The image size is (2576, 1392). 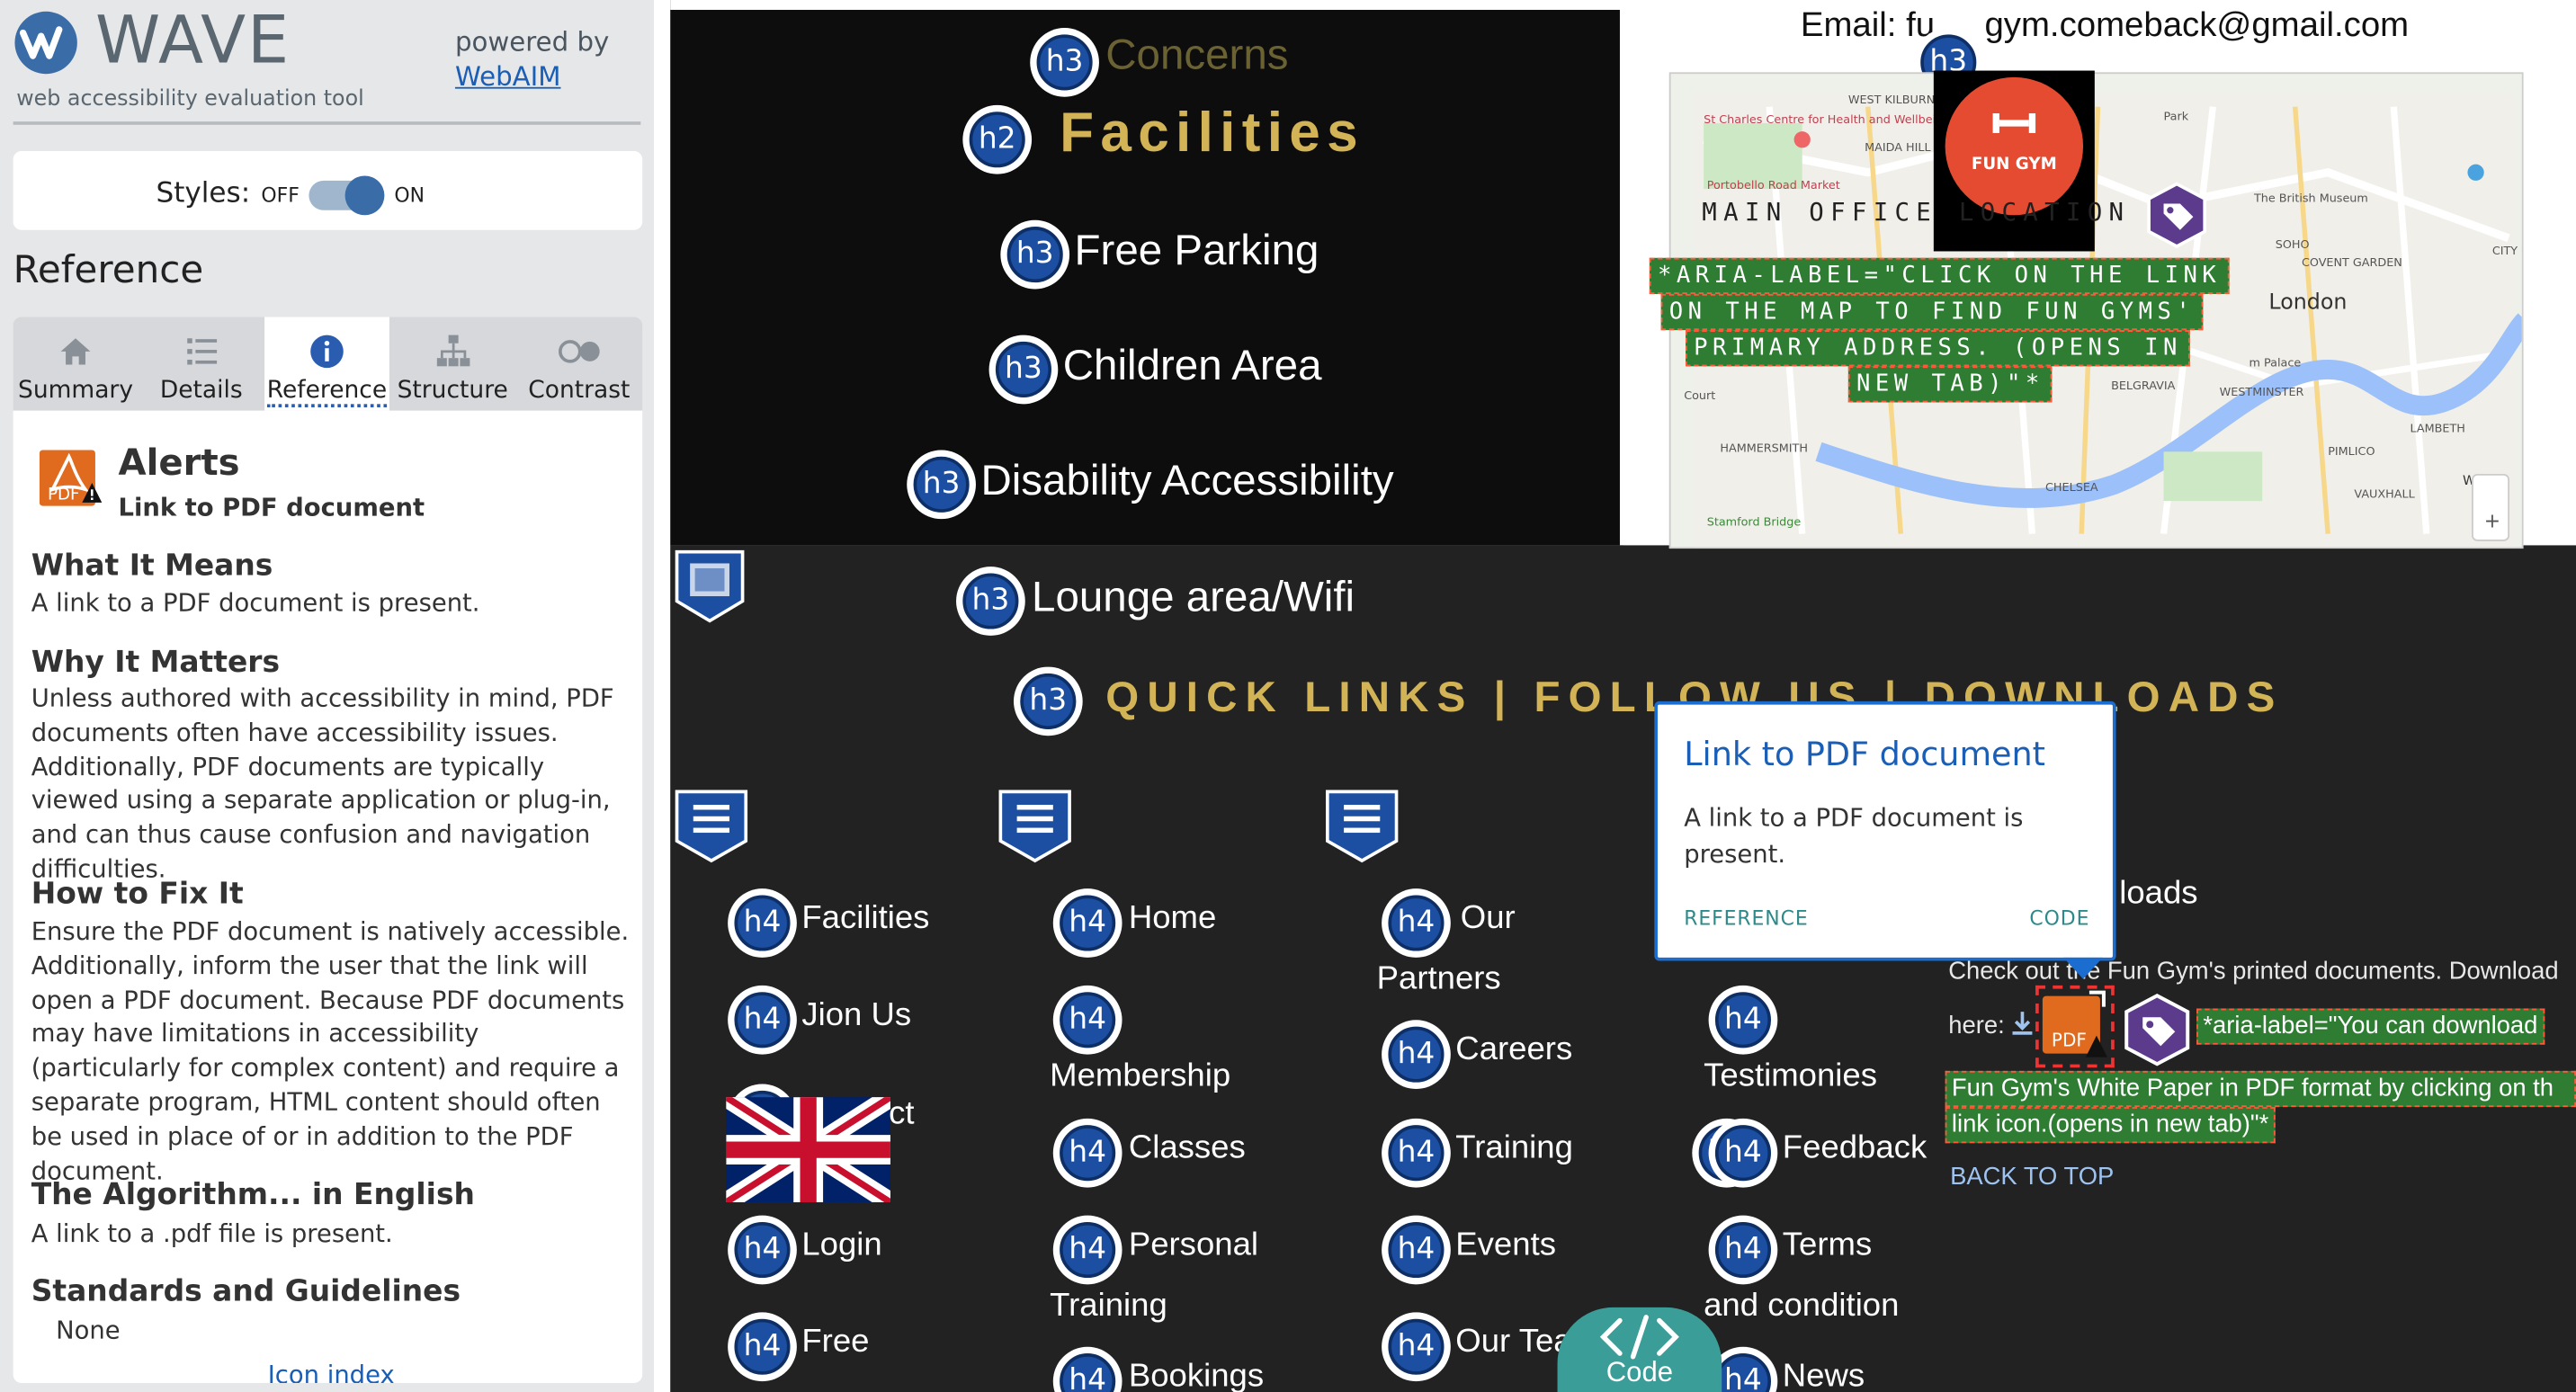 I want to click on what-it-means-text: A link to a PDF document is present., so click(x=256, y=602).